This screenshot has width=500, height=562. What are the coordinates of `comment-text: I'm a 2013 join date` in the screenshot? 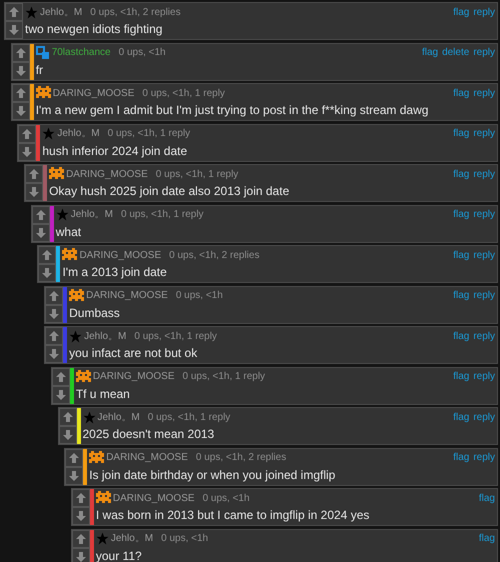 It's located at (115, 272).